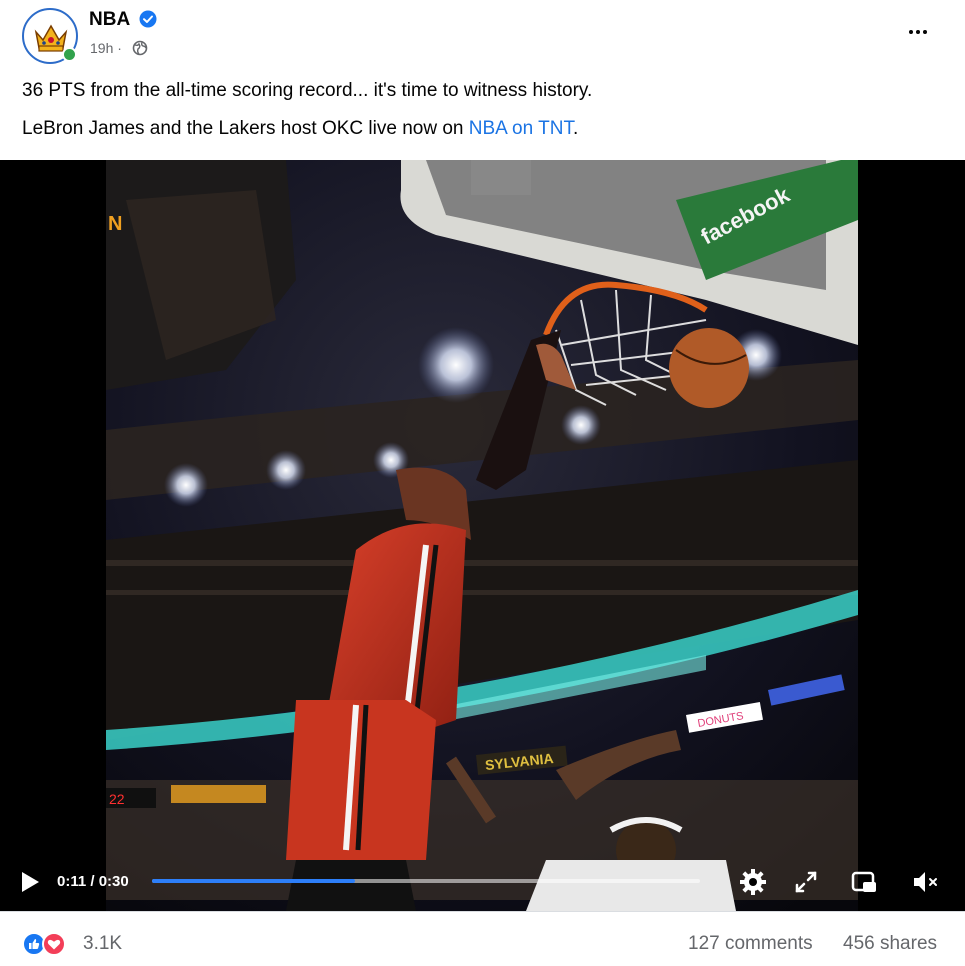 Image resolution: width=965 pixels, height=966 pixels. Describe the element at coordinates (93, 881) in the screenshot. I see `video-time: 0:11 / 0:30` at that location.